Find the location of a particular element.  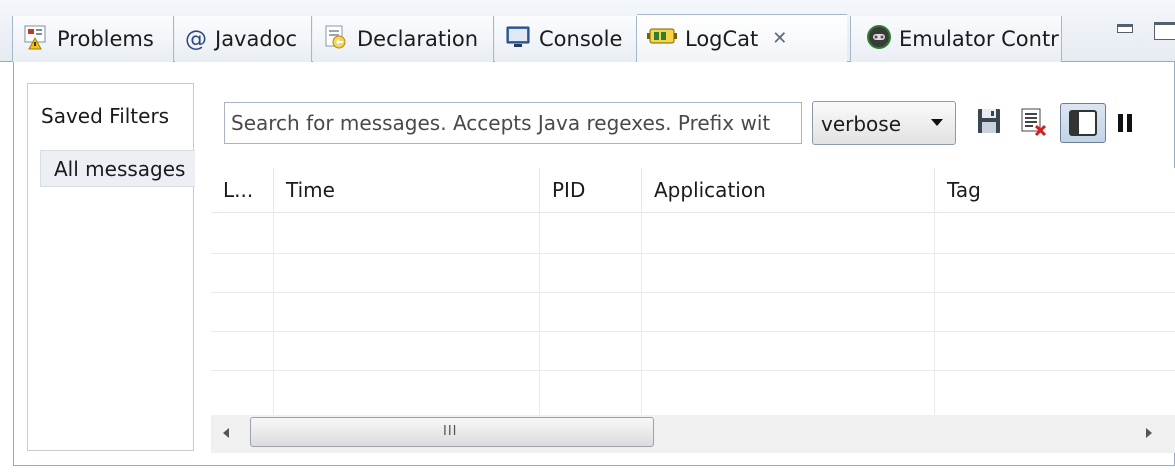

tab-label: LogCat is located at coordinates (722, 38).